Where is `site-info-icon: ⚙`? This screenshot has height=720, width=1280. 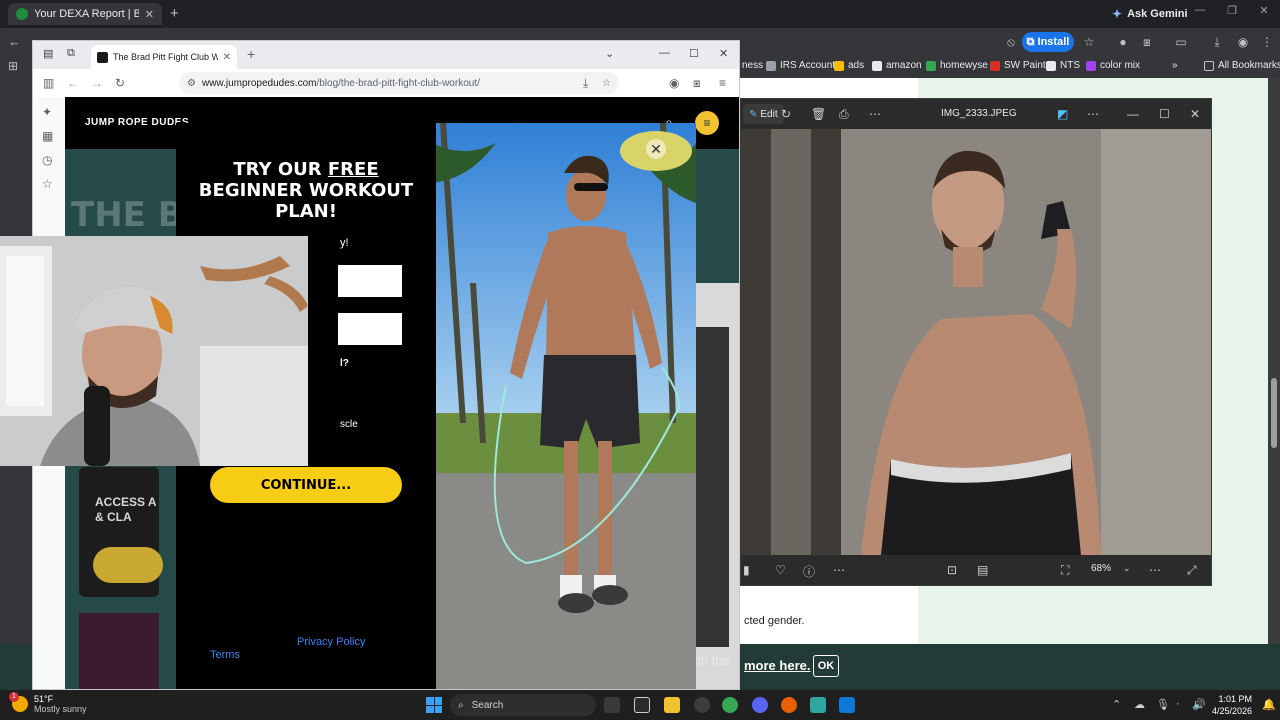 site-info-icon: ⚙ is located at coordinates (191, 83).